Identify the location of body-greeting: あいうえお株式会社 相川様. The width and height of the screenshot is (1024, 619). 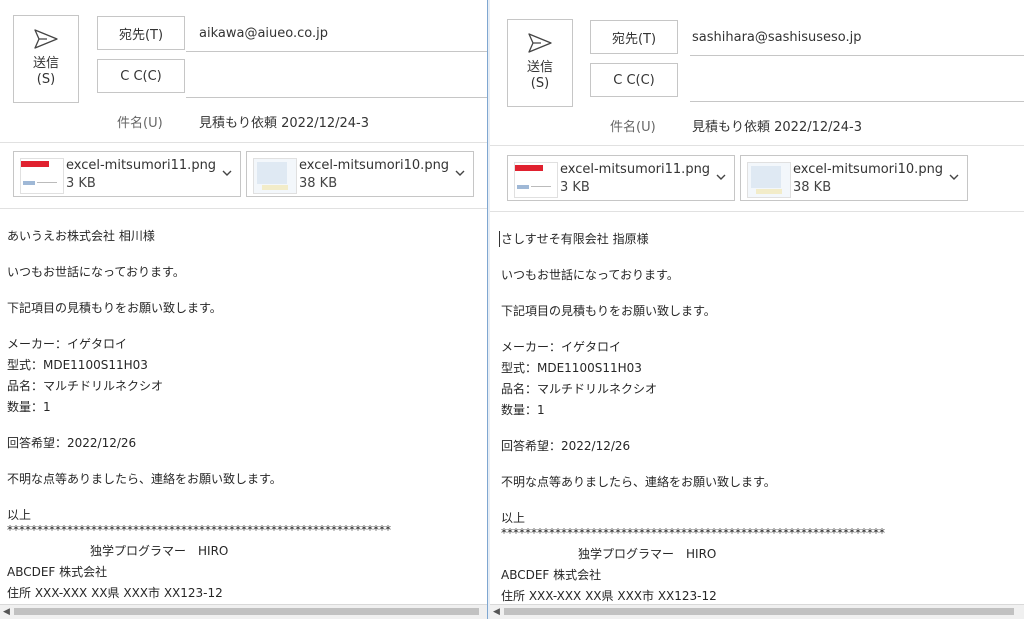
(81, 236).